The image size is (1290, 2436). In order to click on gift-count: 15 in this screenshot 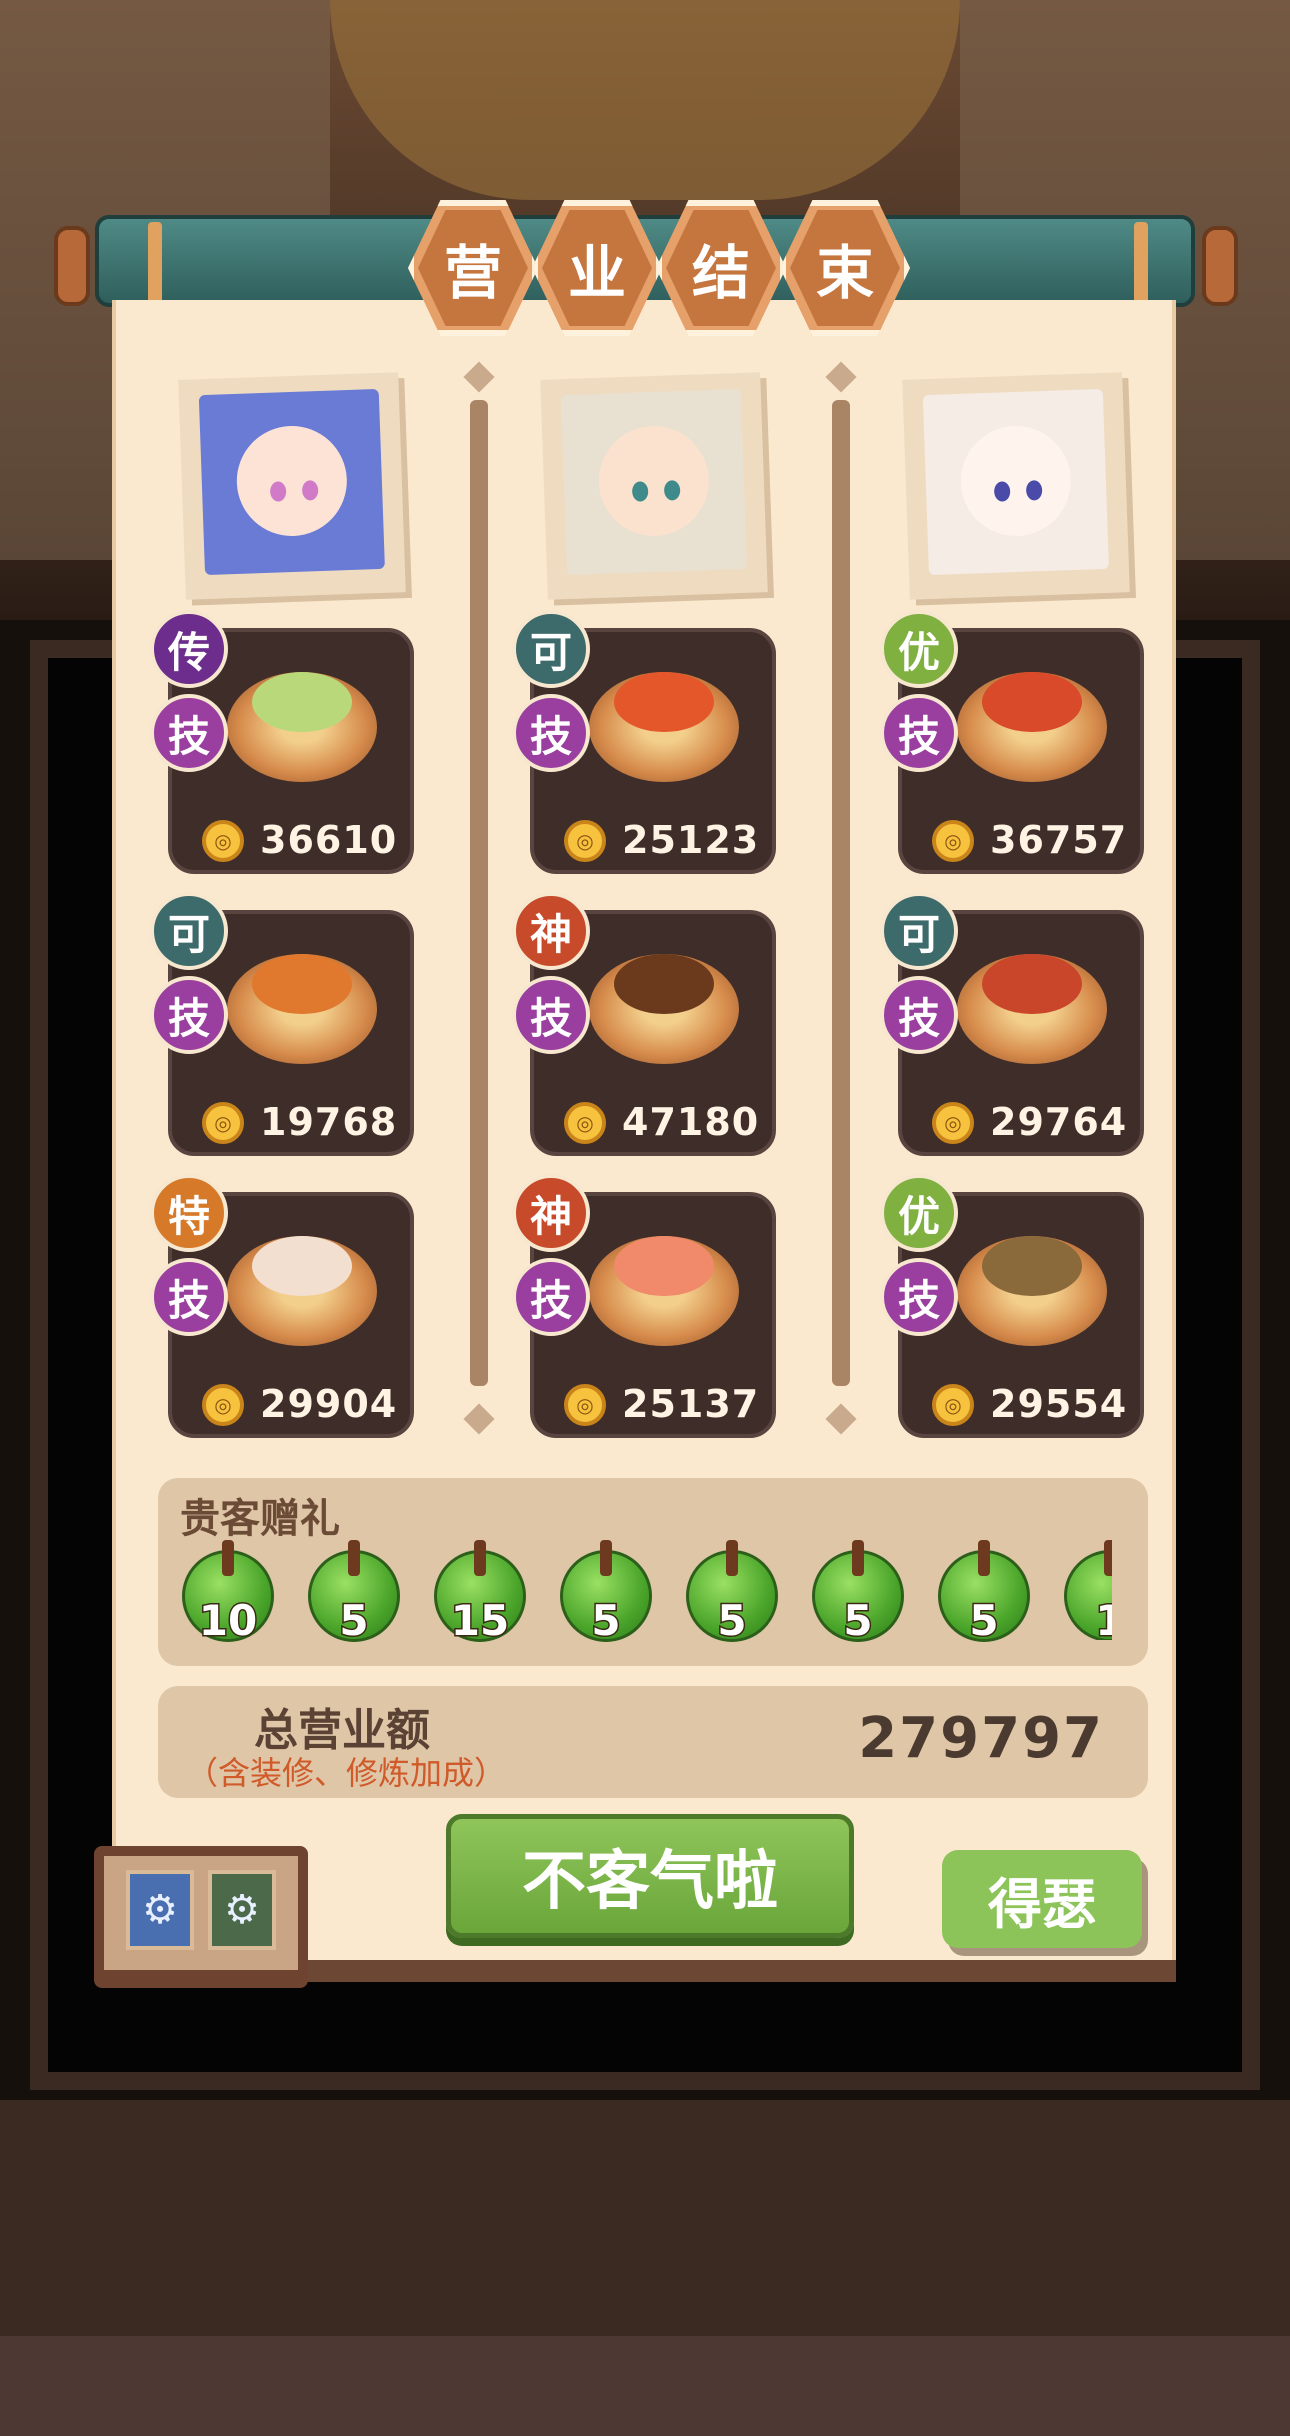, I will do `click(479, 1621)`.